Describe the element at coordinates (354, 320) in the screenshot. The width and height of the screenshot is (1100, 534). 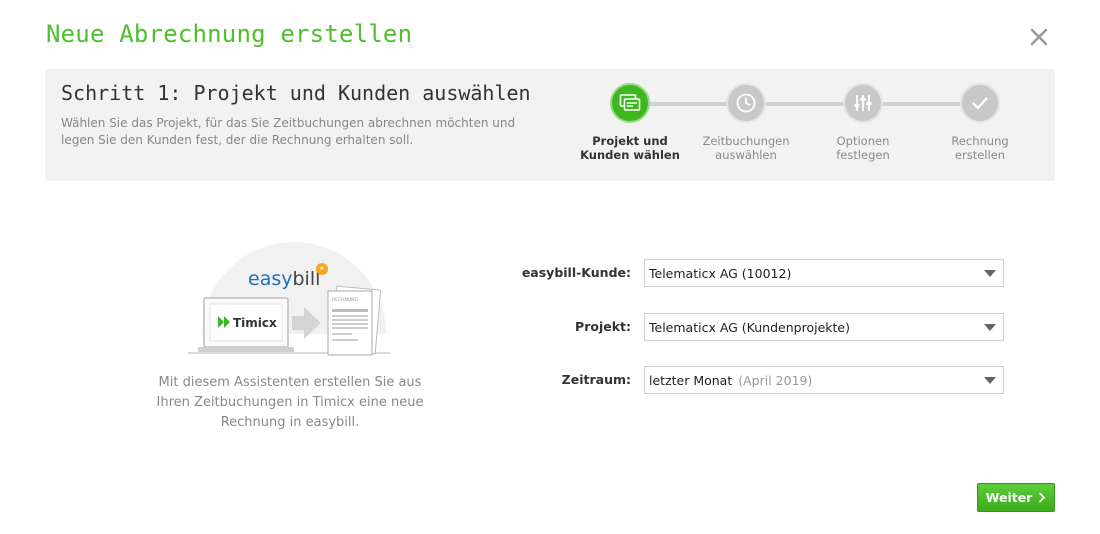
I see `invoice-document-icon: RECHNUNG` at that location.